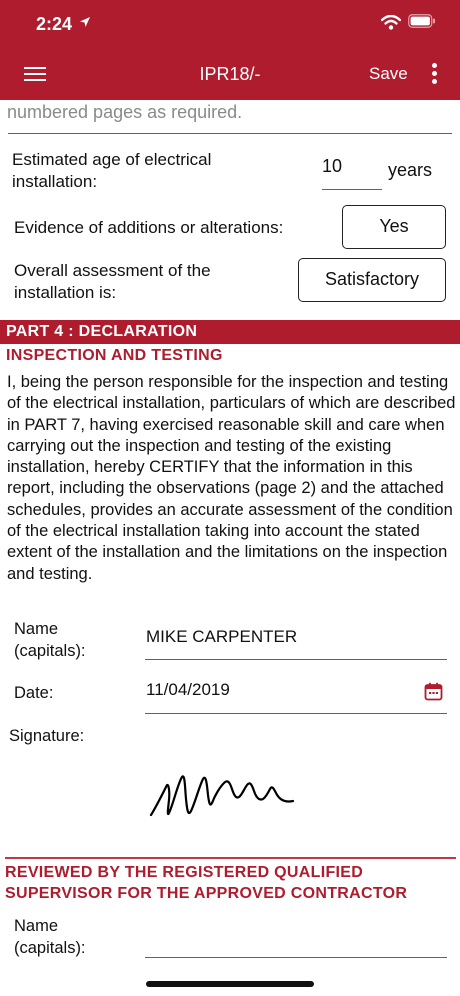  I want to click on inspection-testing-title: INSPECTION AND TESTING, so click(114, 355).